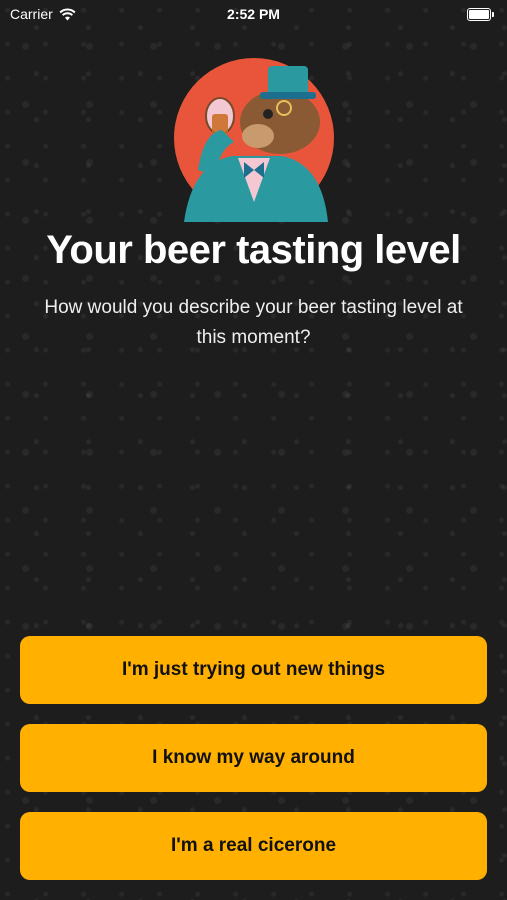 The width and height of the screenshot is (507, 900). I want to click on bear-mascot-icon, so click(254, 140).